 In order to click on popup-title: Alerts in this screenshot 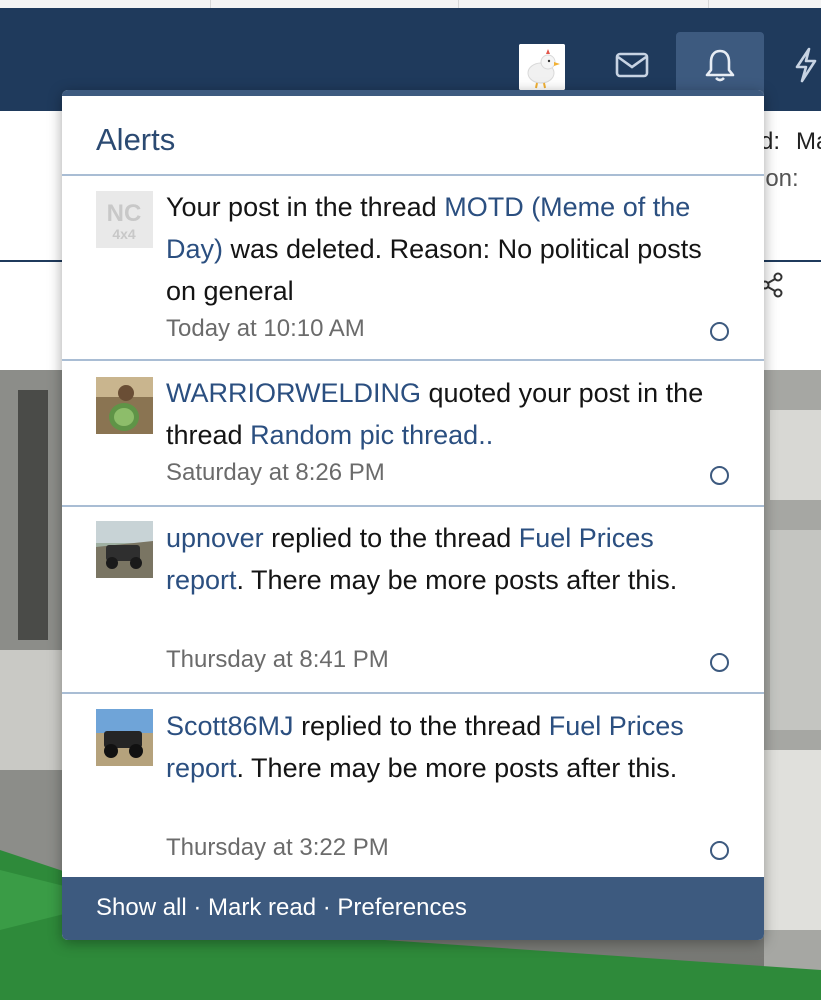, I will do `click(136, 139)`.